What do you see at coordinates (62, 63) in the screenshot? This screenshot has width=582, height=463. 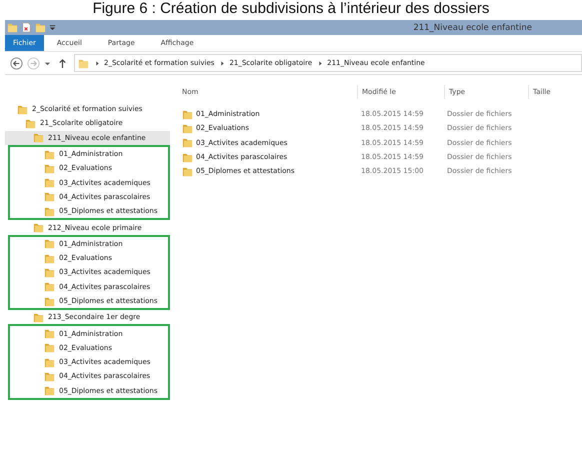 I see `up-arrow-icon` at bounding box center [62, 63].